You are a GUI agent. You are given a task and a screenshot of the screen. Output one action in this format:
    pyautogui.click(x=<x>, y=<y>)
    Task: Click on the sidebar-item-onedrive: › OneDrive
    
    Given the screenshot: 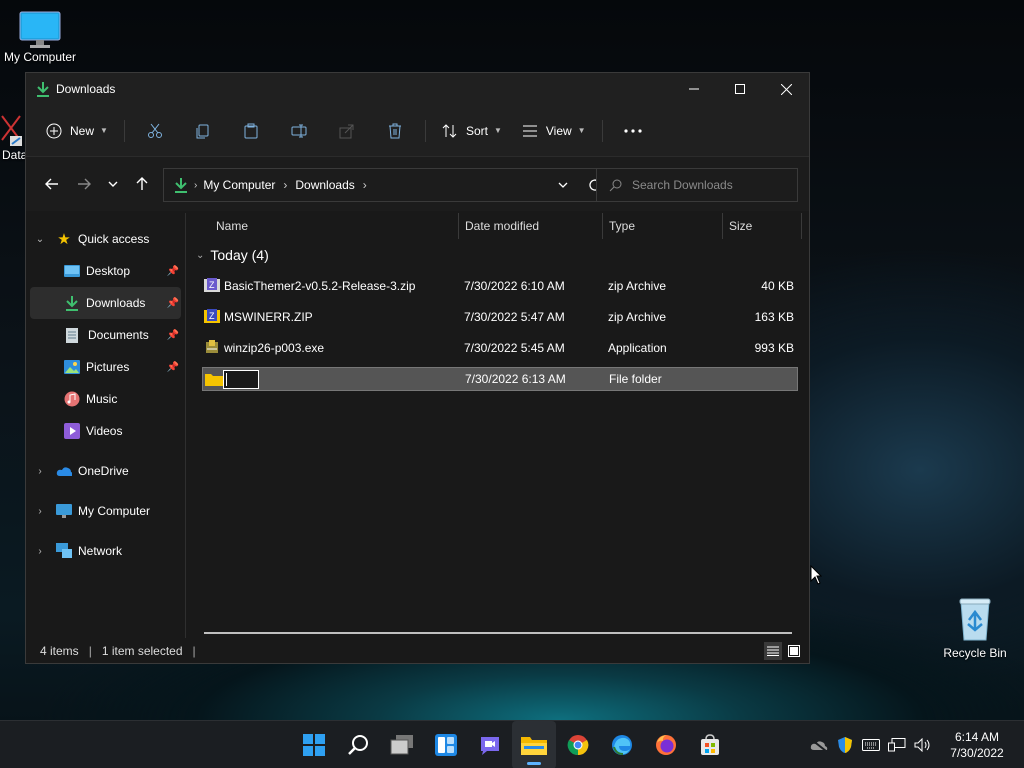 What is the action you would take?
    pyautogui.click(x=105, y=471)
    